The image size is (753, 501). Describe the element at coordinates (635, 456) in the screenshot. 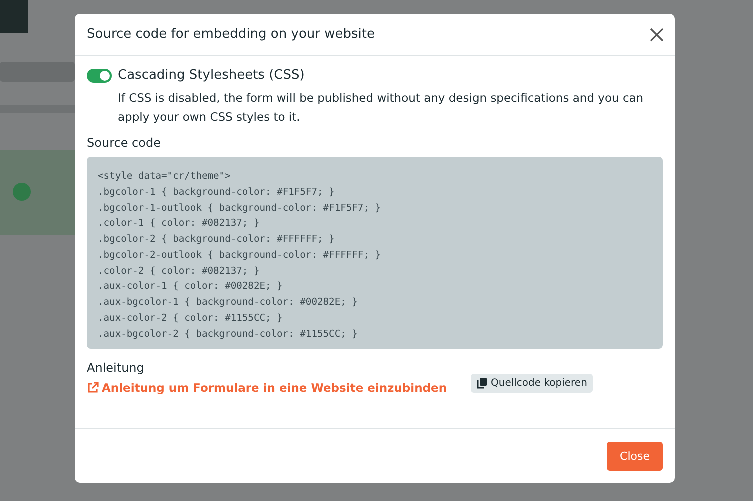

I see `close-button: Close` at that location.